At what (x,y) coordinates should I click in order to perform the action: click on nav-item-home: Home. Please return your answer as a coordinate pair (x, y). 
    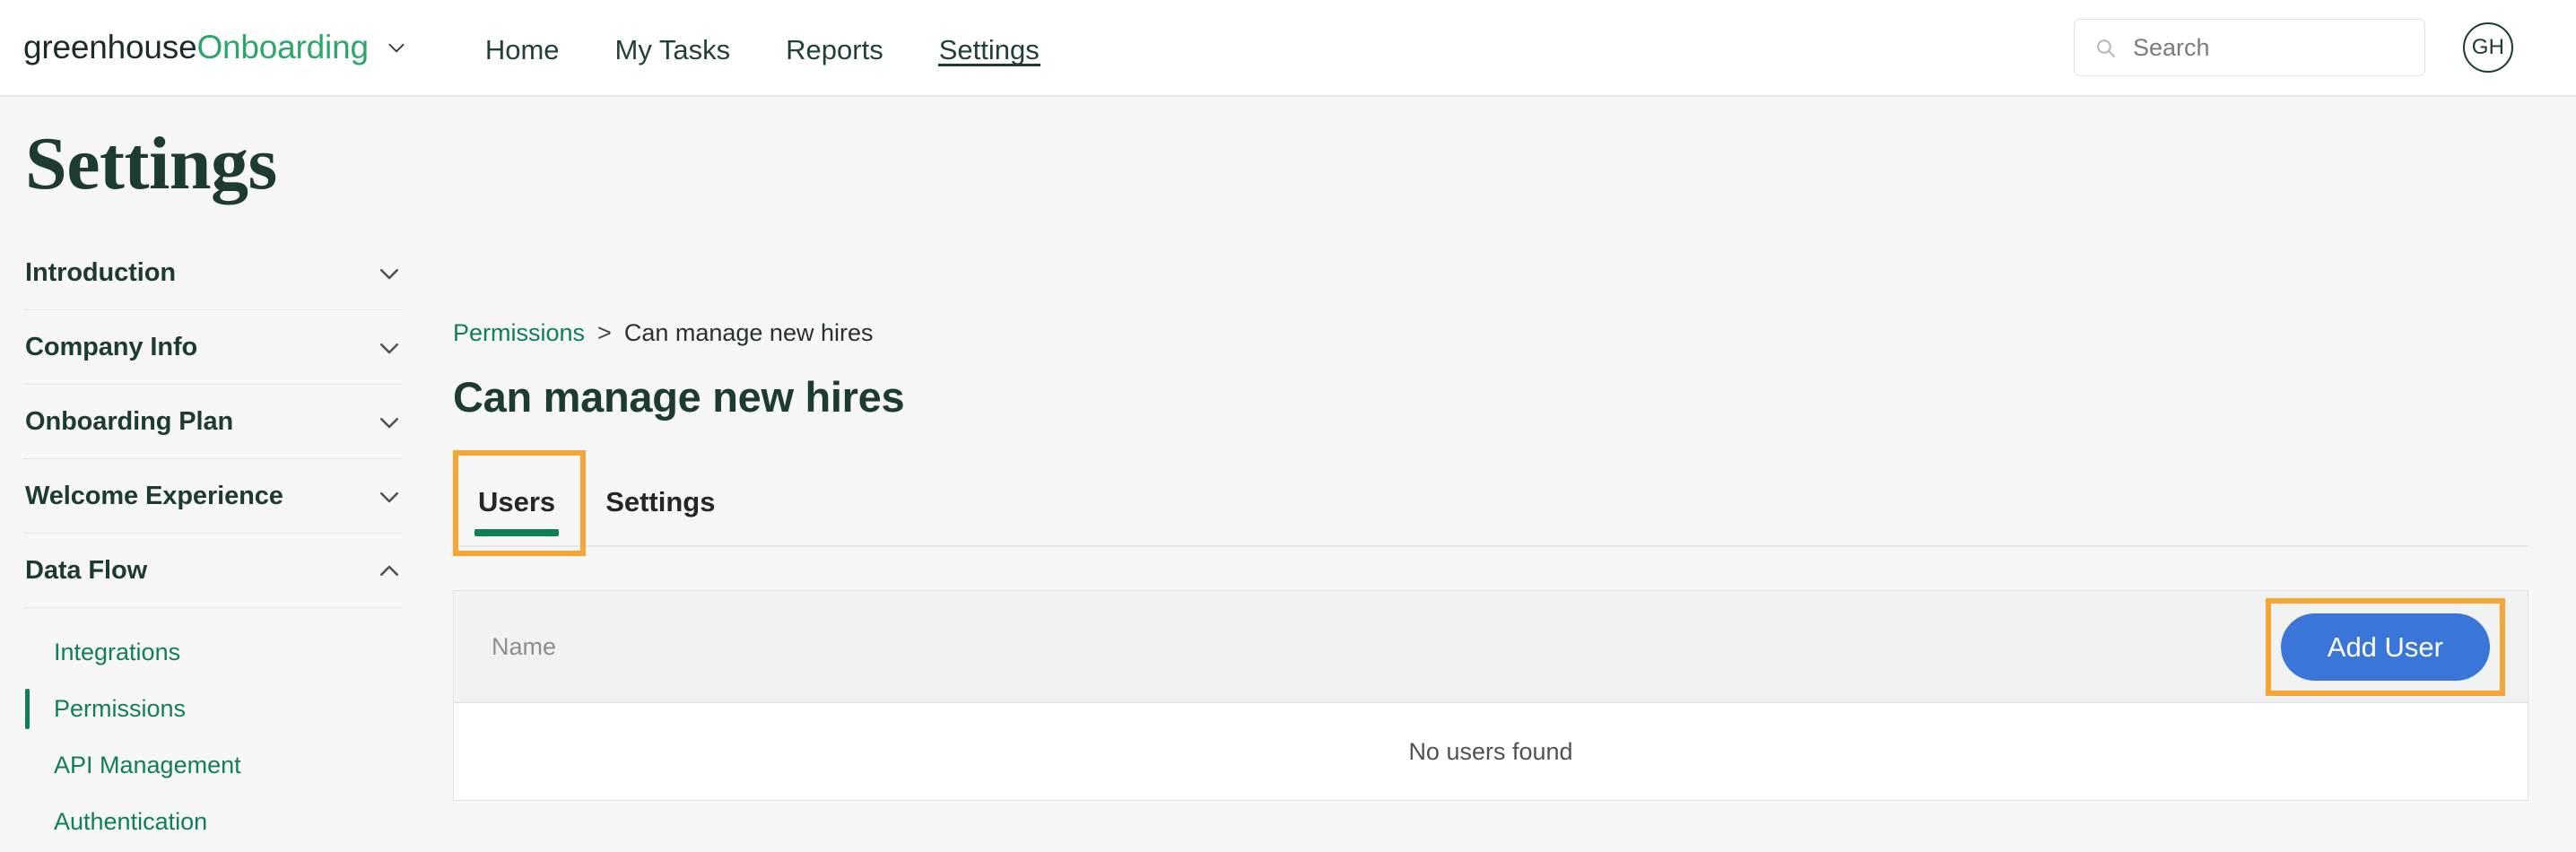
    Looking at the image, I should click on (522, 47).